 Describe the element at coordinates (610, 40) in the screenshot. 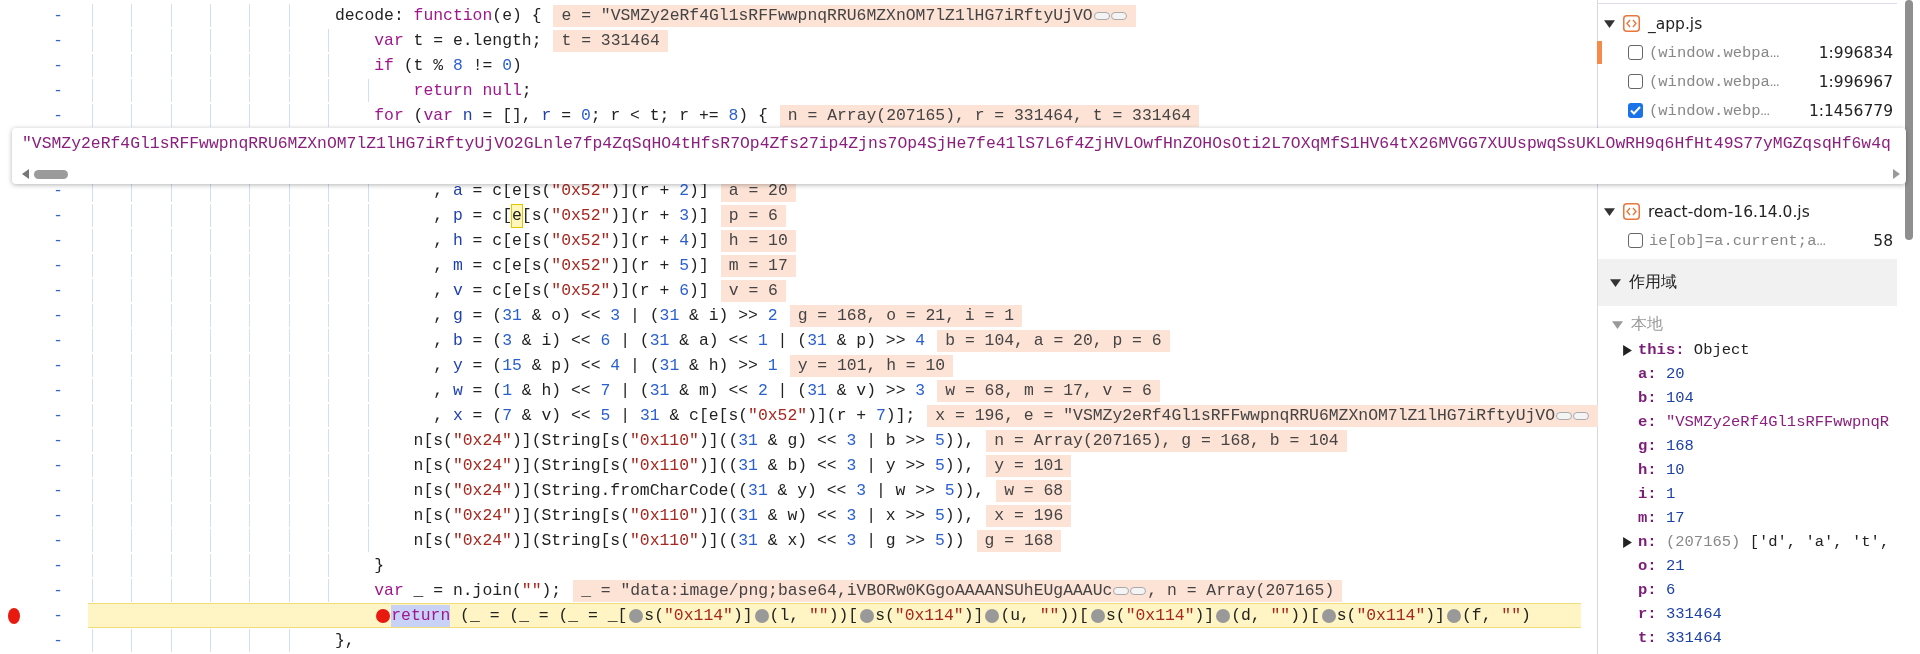

I see `inline-value: t = 331464` at that location.